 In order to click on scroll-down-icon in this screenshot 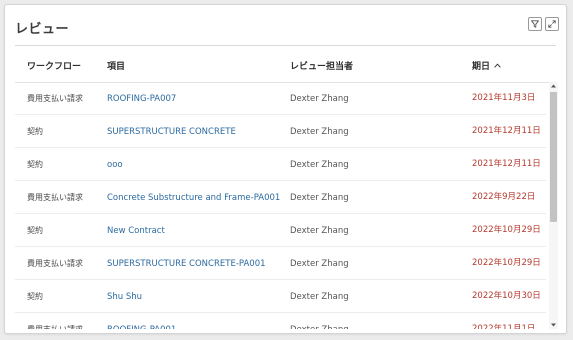, I will do `click(553, 325)`.